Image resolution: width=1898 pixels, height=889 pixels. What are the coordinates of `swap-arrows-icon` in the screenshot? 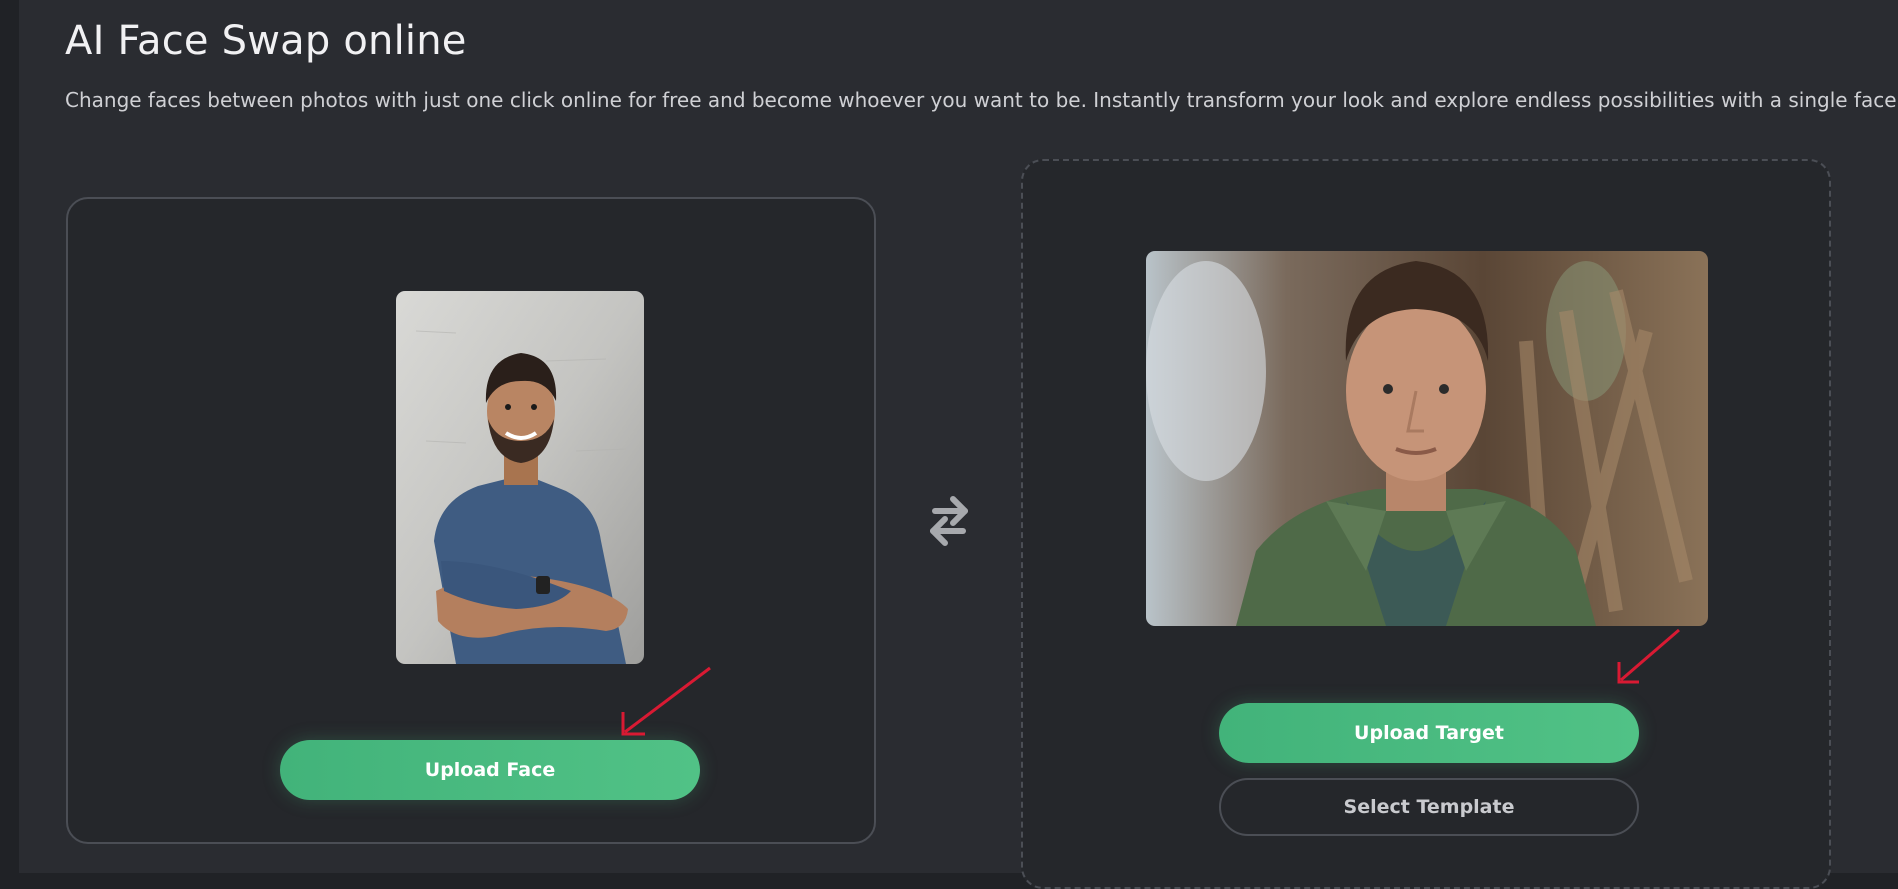 It's located at (949, 521).